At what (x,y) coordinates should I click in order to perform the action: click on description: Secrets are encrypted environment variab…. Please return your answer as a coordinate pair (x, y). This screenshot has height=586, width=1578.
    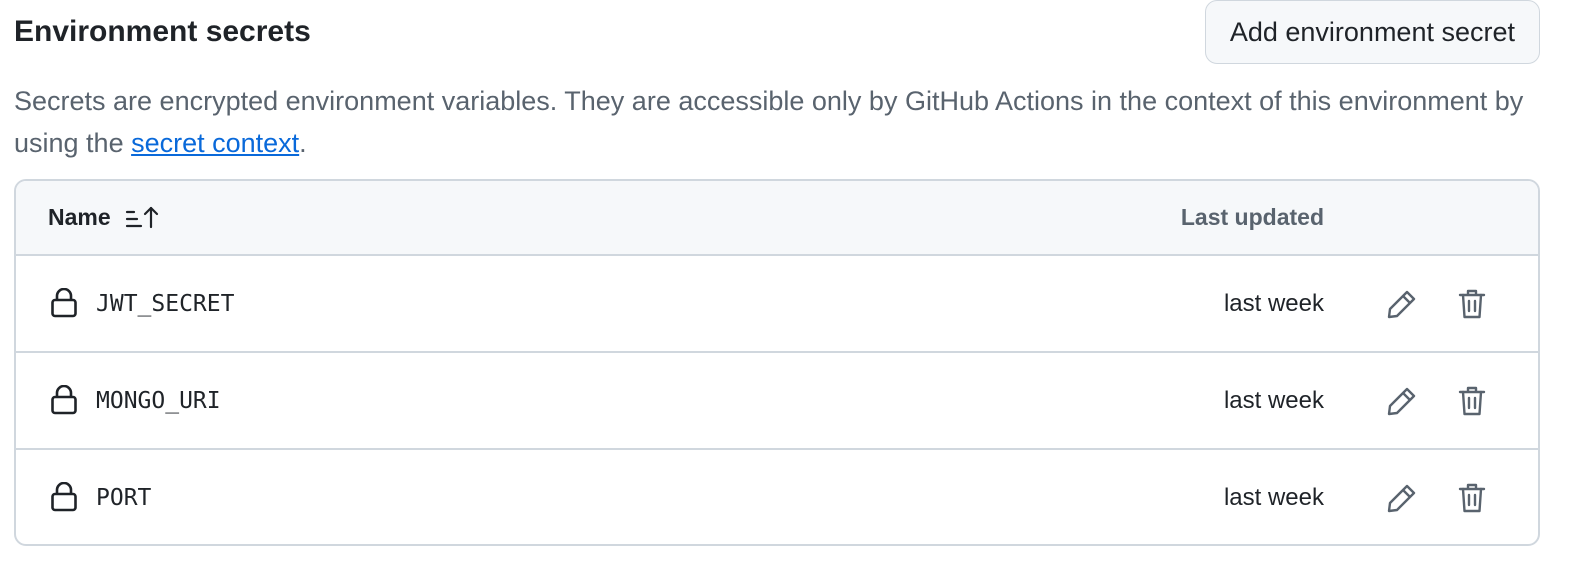
    Looking at the image, I should click on (774, 122).